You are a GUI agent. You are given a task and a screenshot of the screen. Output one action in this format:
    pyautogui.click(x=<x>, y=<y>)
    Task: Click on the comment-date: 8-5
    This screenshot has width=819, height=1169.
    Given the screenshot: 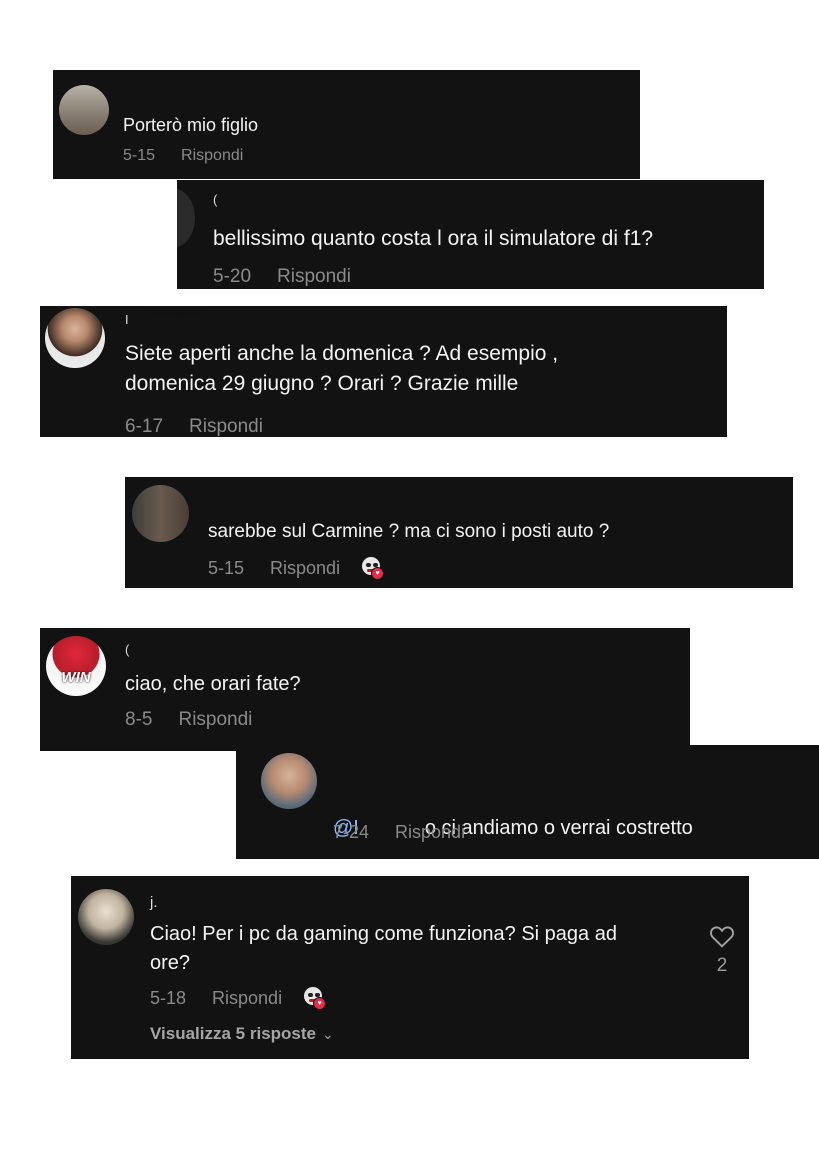 What is the action you would take?
    pyautogui.click(x=139, y=719)
    